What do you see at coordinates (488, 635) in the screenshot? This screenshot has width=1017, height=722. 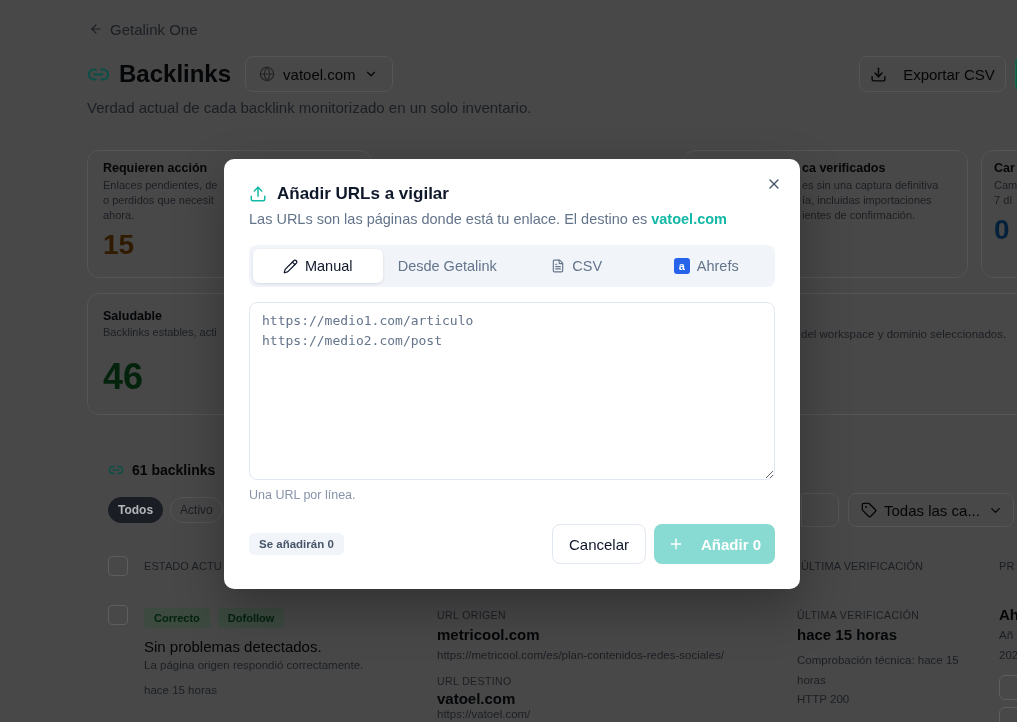 I see `source-domain: metricool.com` at bounding box center [488, 635].